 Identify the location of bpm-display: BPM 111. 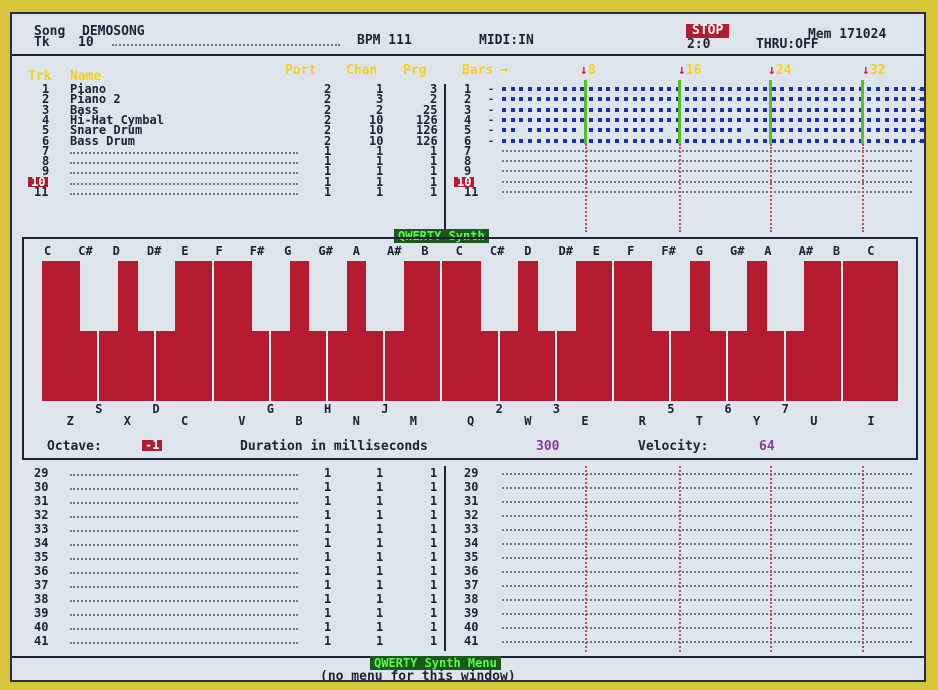
(384, 40).